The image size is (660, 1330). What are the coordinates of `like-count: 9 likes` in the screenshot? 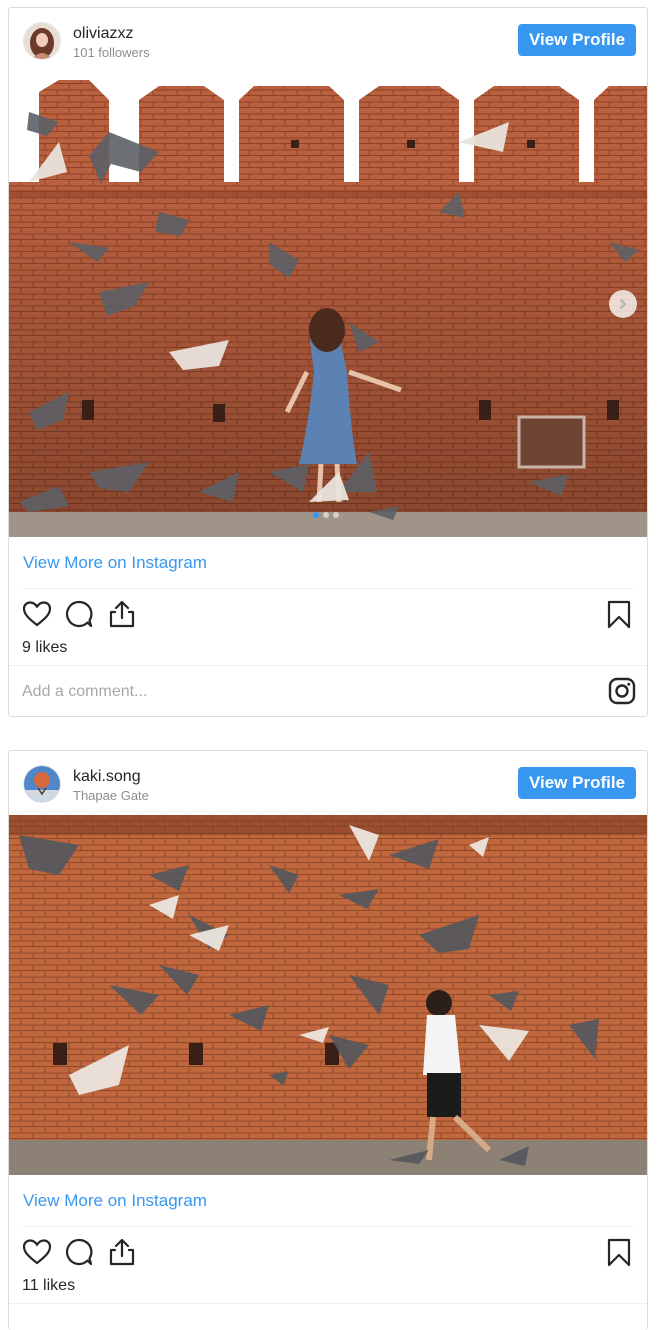 It's located at (45, 647).